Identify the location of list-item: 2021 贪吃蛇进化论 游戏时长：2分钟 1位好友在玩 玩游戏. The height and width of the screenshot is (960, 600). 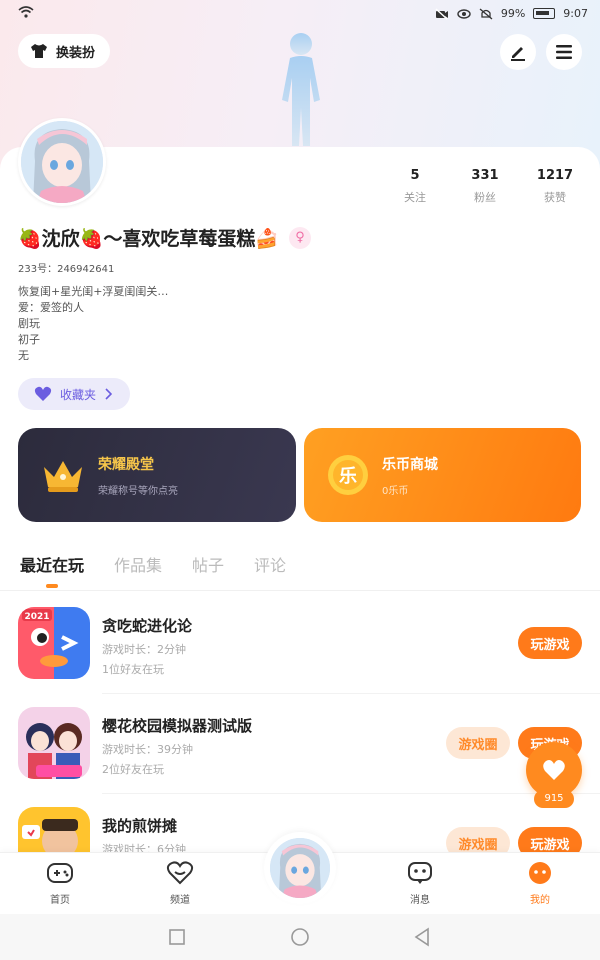
(300, 645).